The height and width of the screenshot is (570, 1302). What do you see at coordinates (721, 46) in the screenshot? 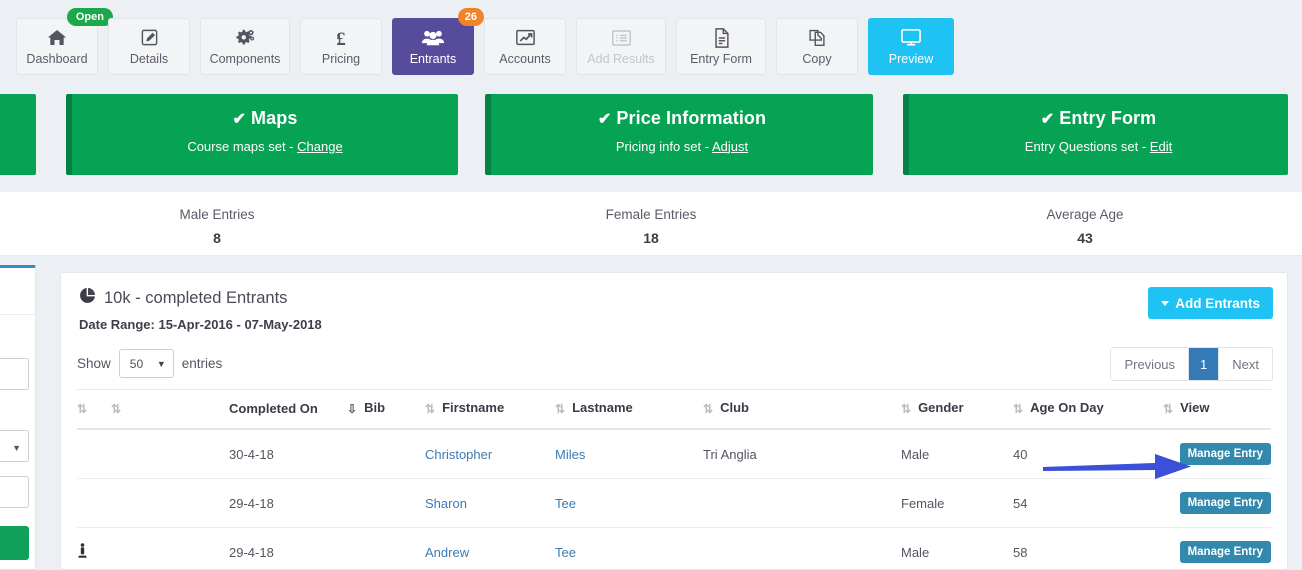
I see `nav-tab-entry-form: Entry Form` at bounding box center [721, 46].